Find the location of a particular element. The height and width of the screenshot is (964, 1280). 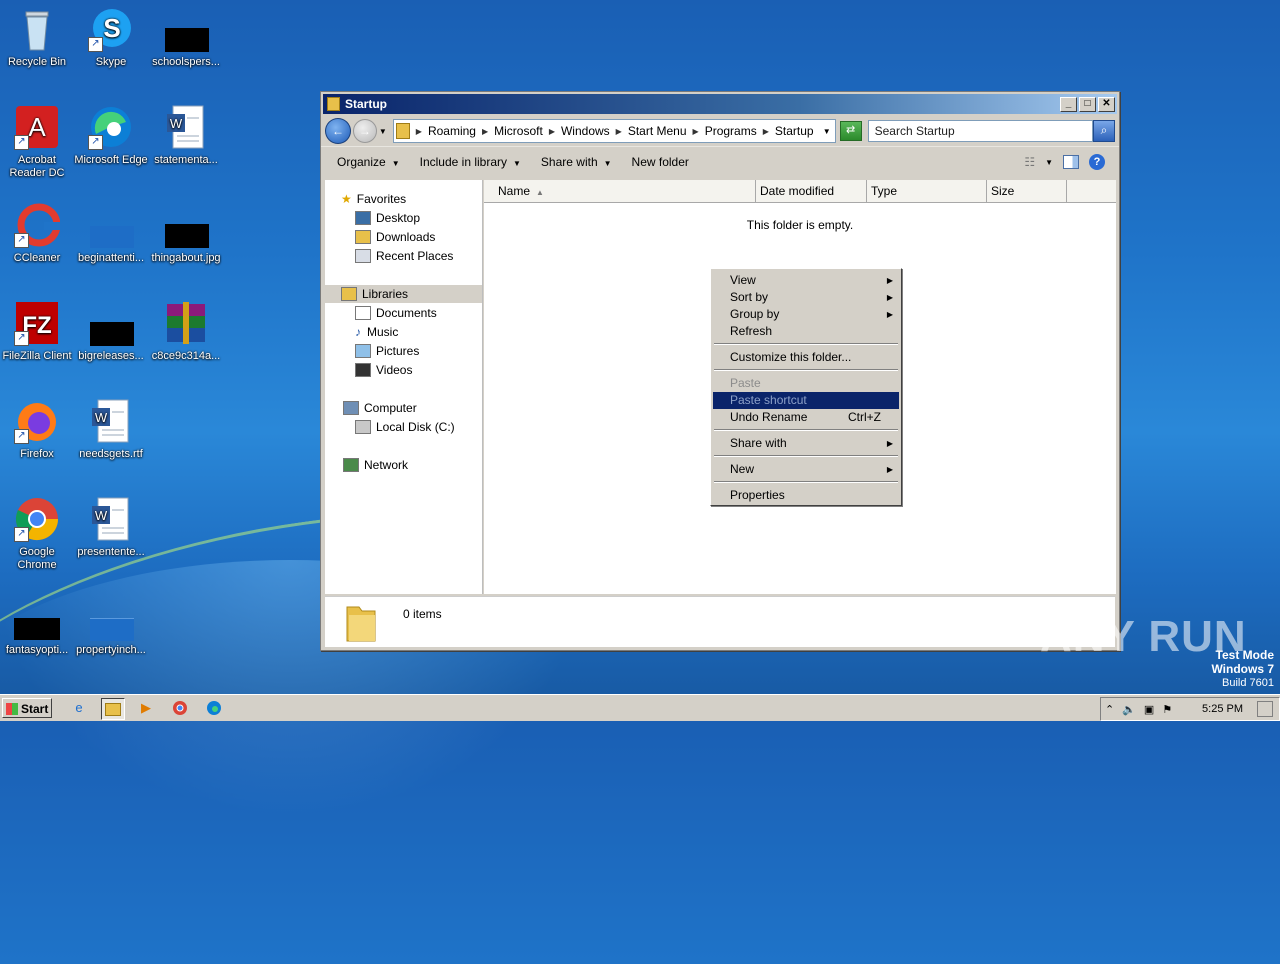

nav-pictures: Pictures is located at coordinates (387, 351).